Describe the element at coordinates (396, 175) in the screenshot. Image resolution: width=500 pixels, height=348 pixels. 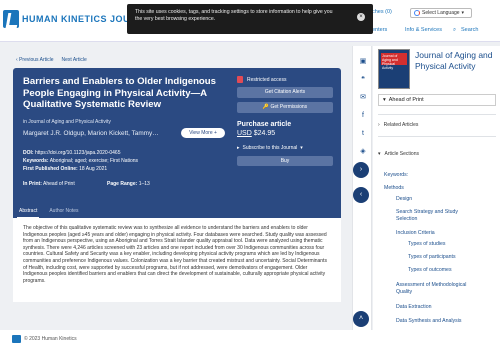
I see `toc-keywords: Keywords:` at that location.